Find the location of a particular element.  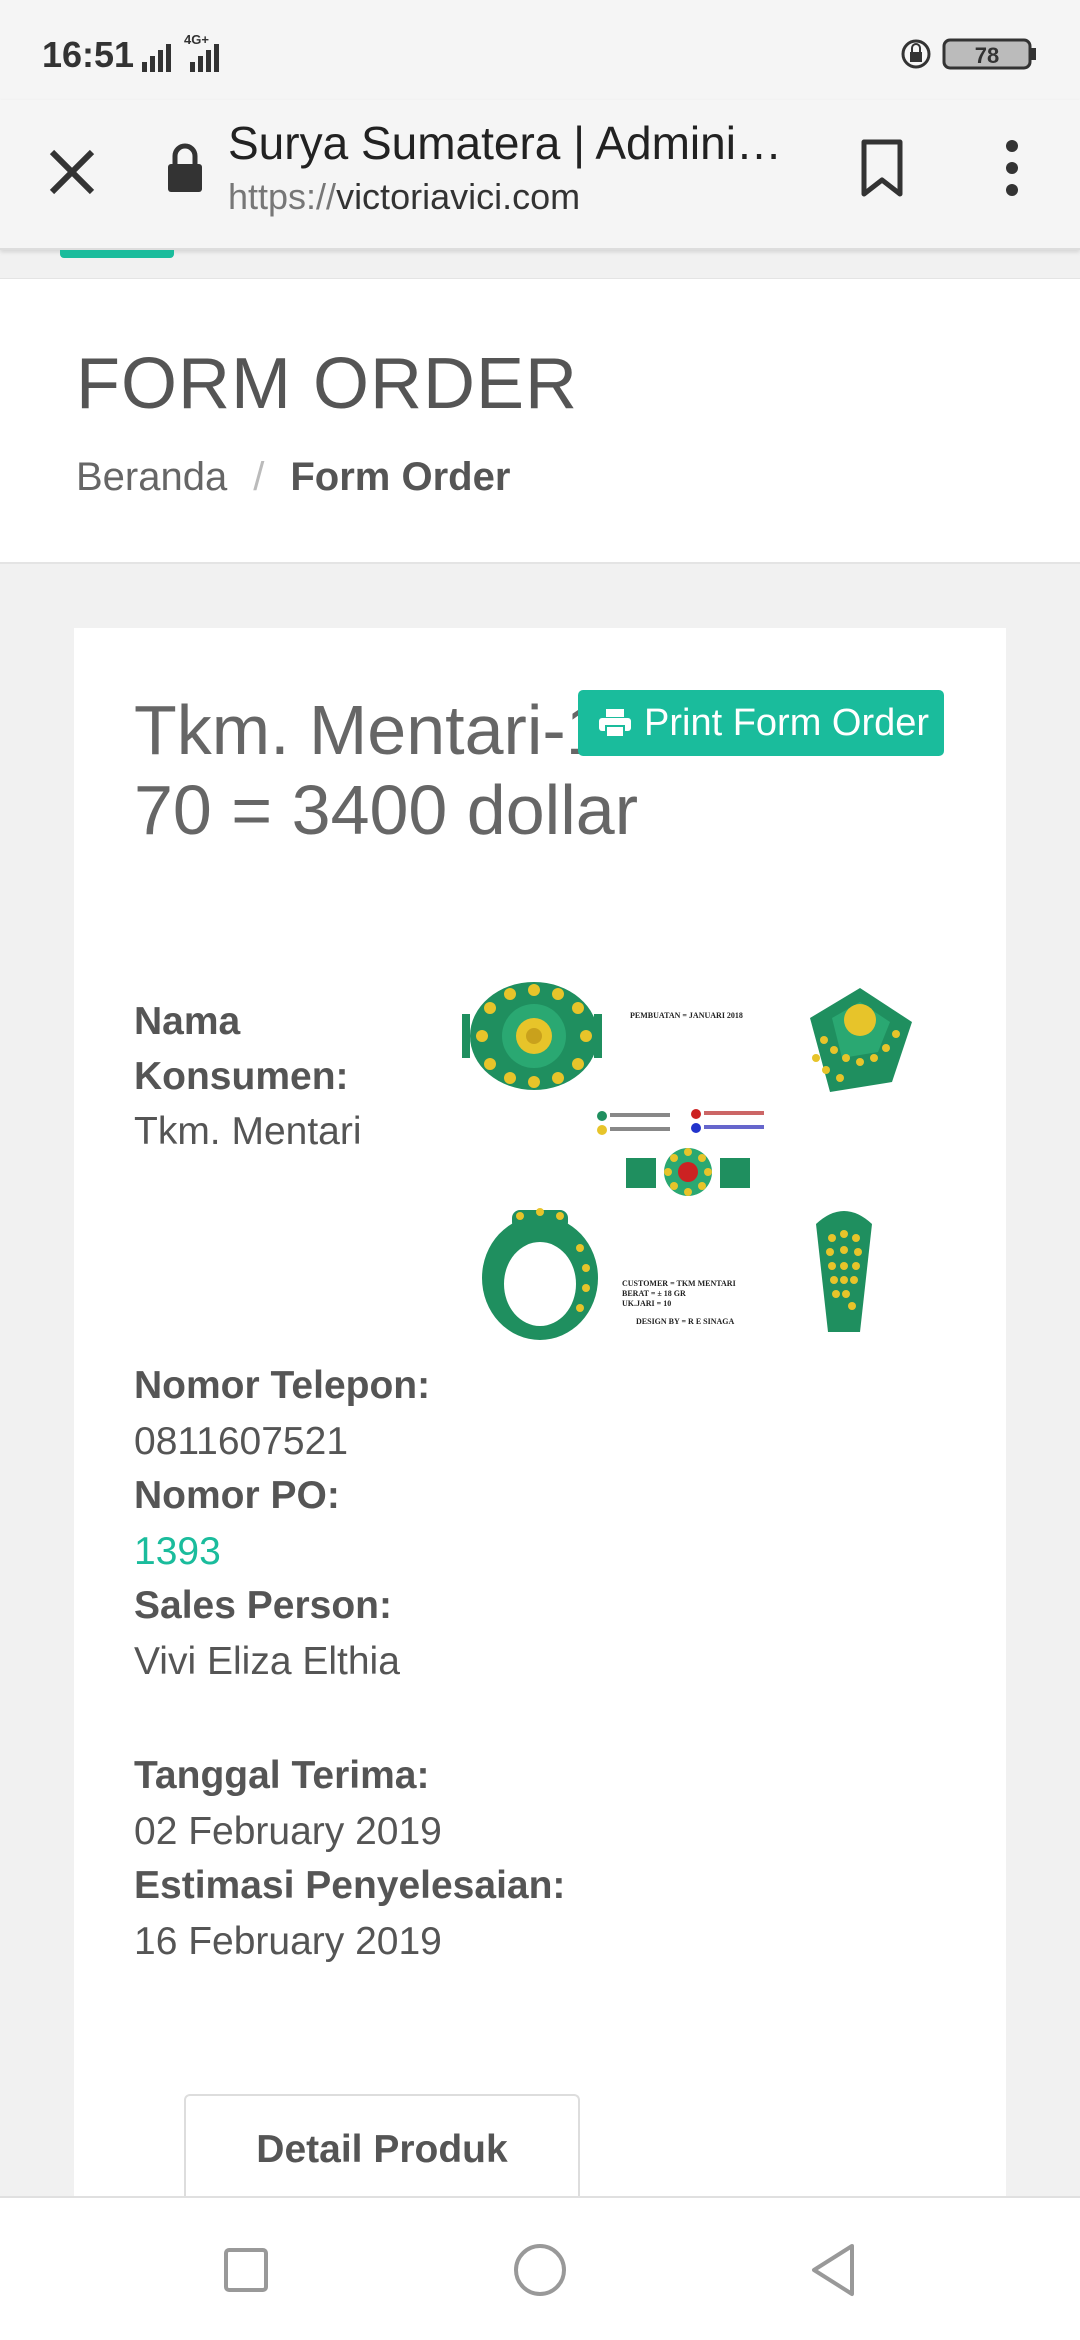

signal-icon: 4G+ is located at coordinates (180, 53).